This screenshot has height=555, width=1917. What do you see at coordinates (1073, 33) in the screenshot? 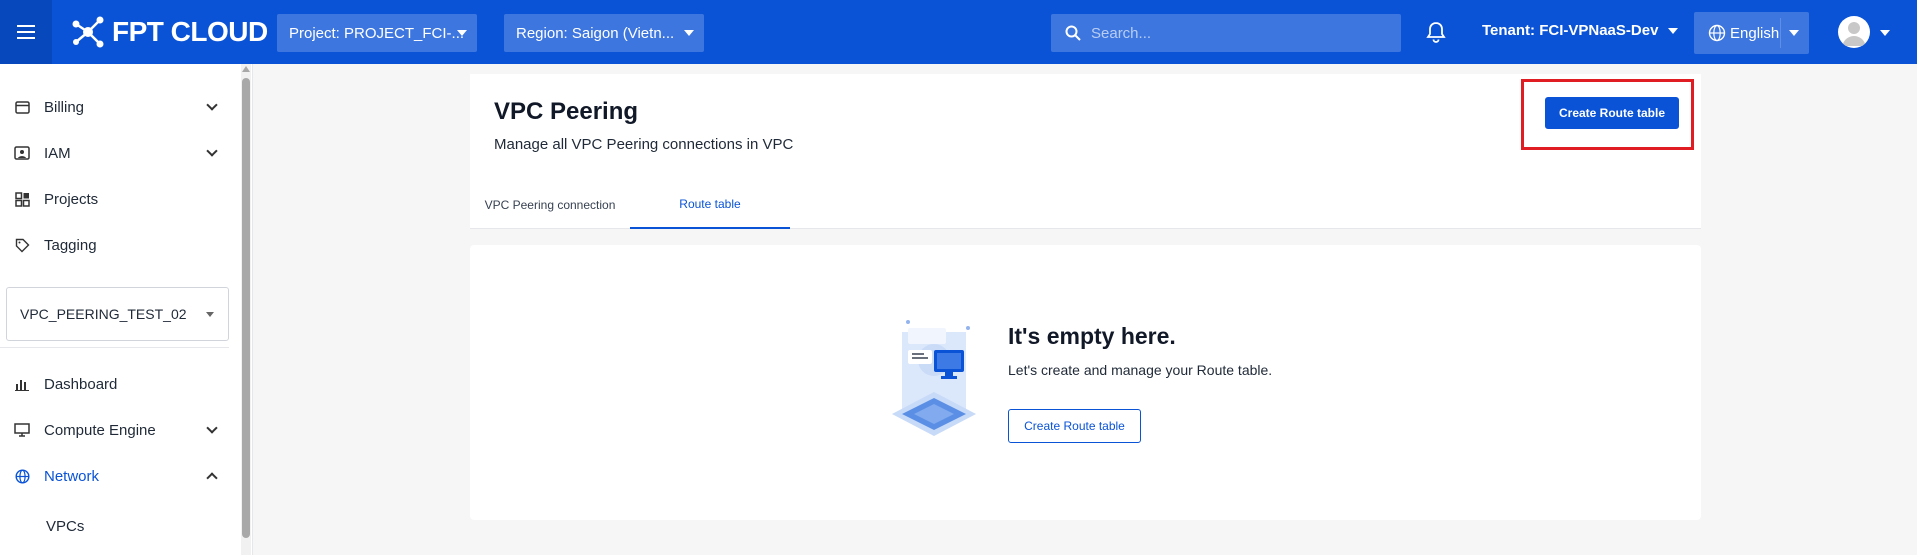
I see `search-icon` at bounding box center [1073, 33].